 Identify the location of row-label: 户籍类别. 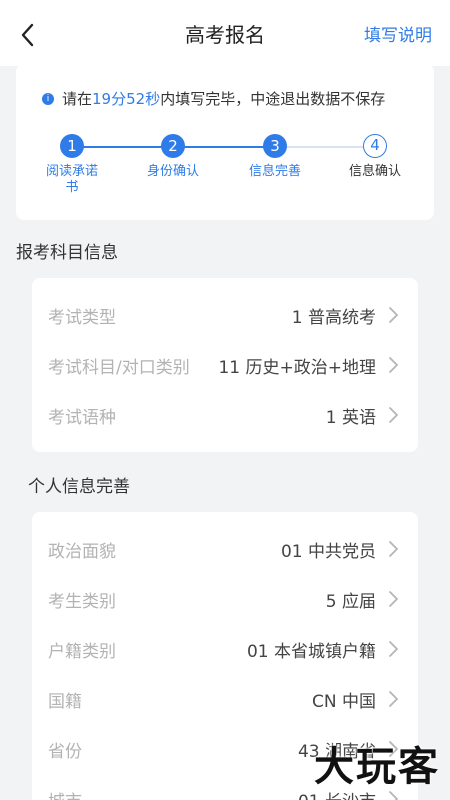
(82, 651).